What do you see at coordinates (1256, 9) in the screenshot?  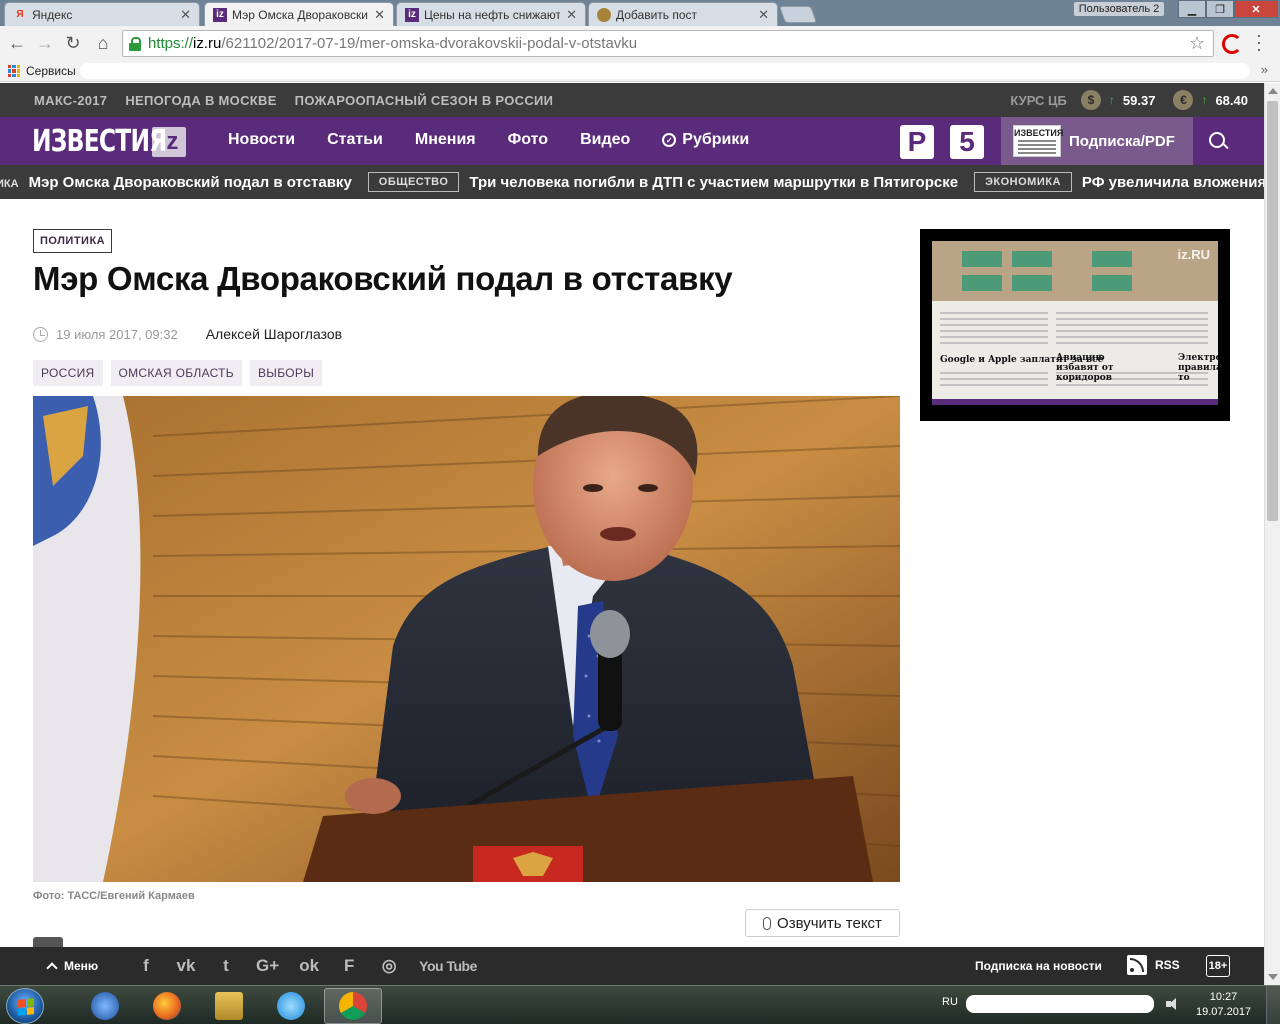 I see `close-window-button: ✕` at bounding box center [1256, 9].